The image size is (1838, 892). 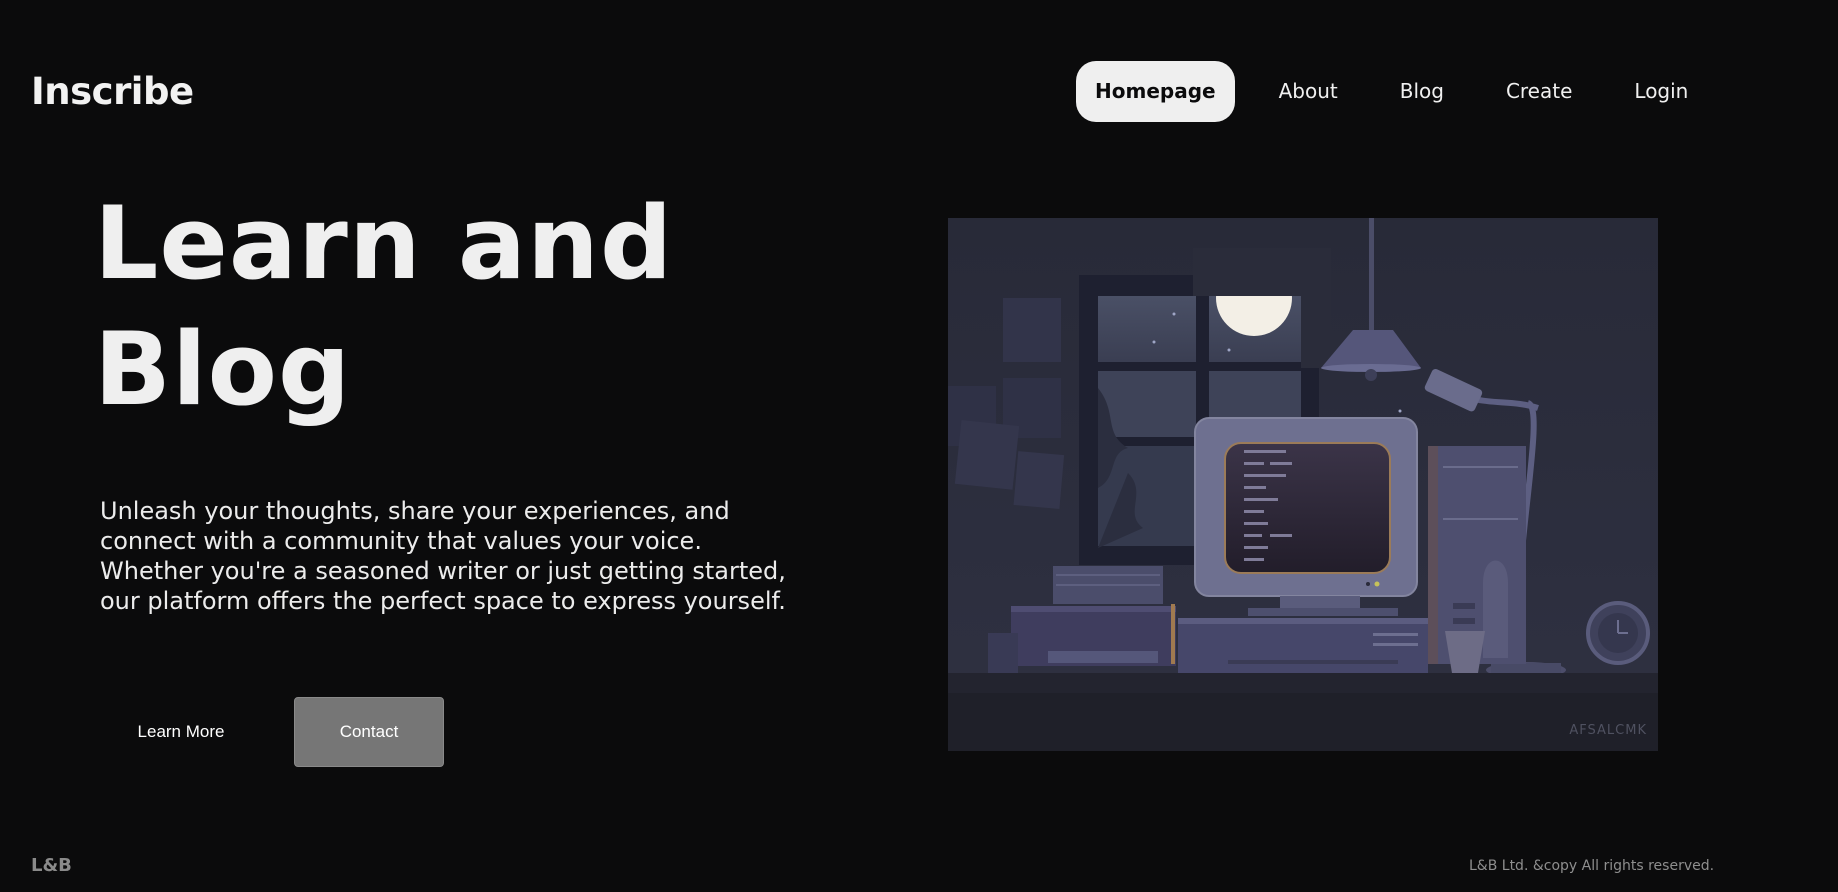 I want to click on main-nav: Homepage About Blog Create Login, so click(x=1403, y=91).